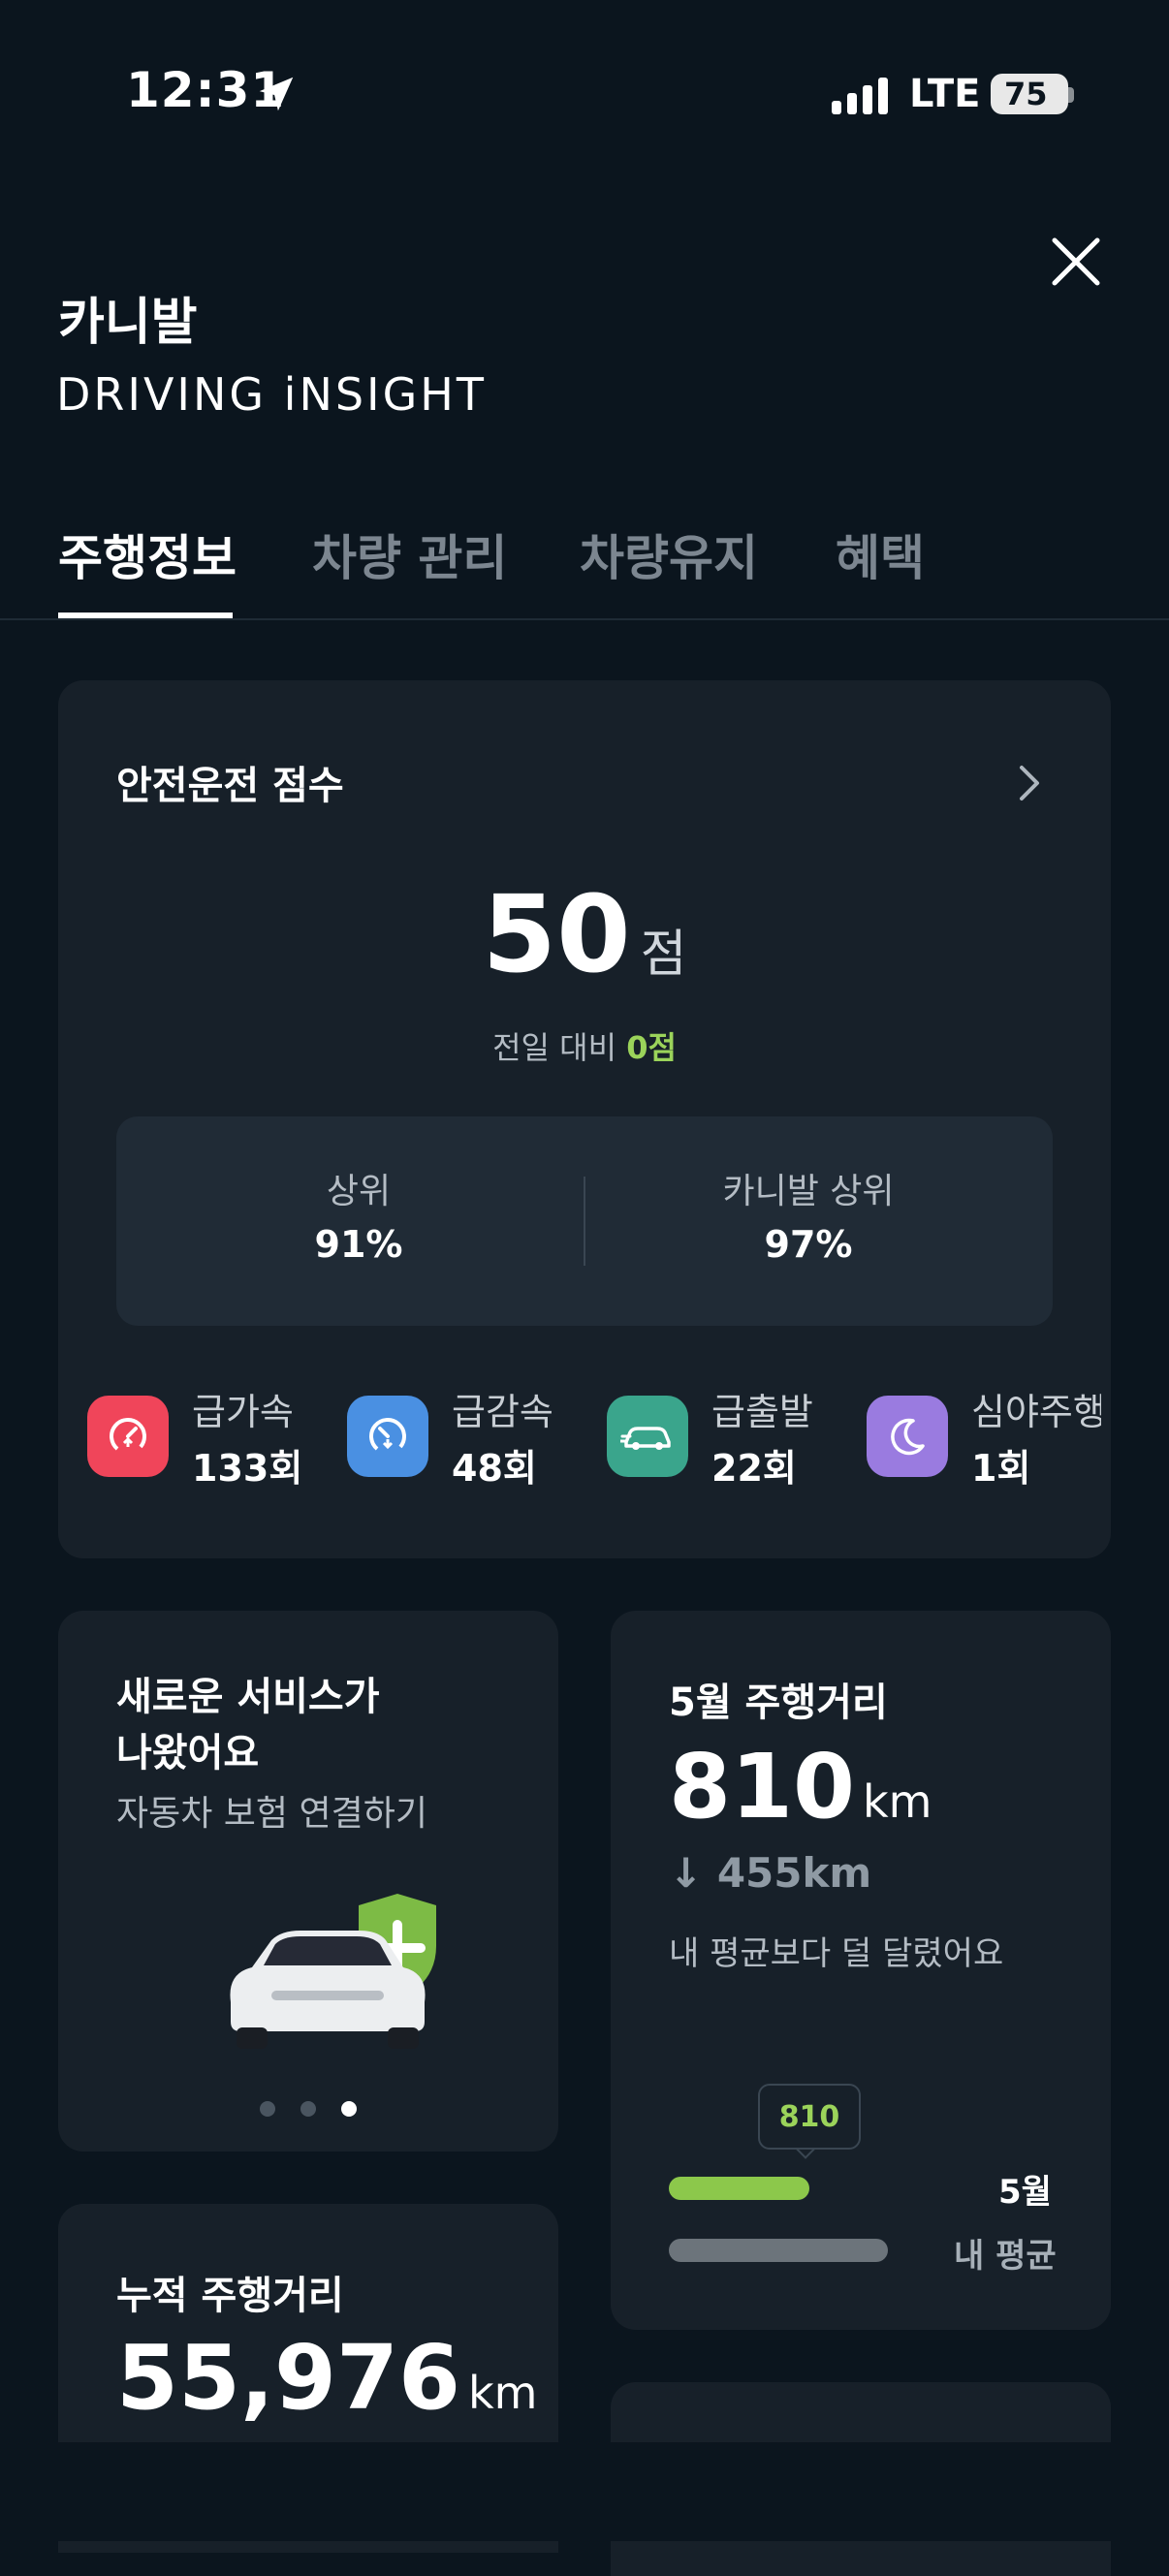 This screenshot has height=2576, width=1169. I want to click on rank-overall-value: 91%, so click(358, 1244).